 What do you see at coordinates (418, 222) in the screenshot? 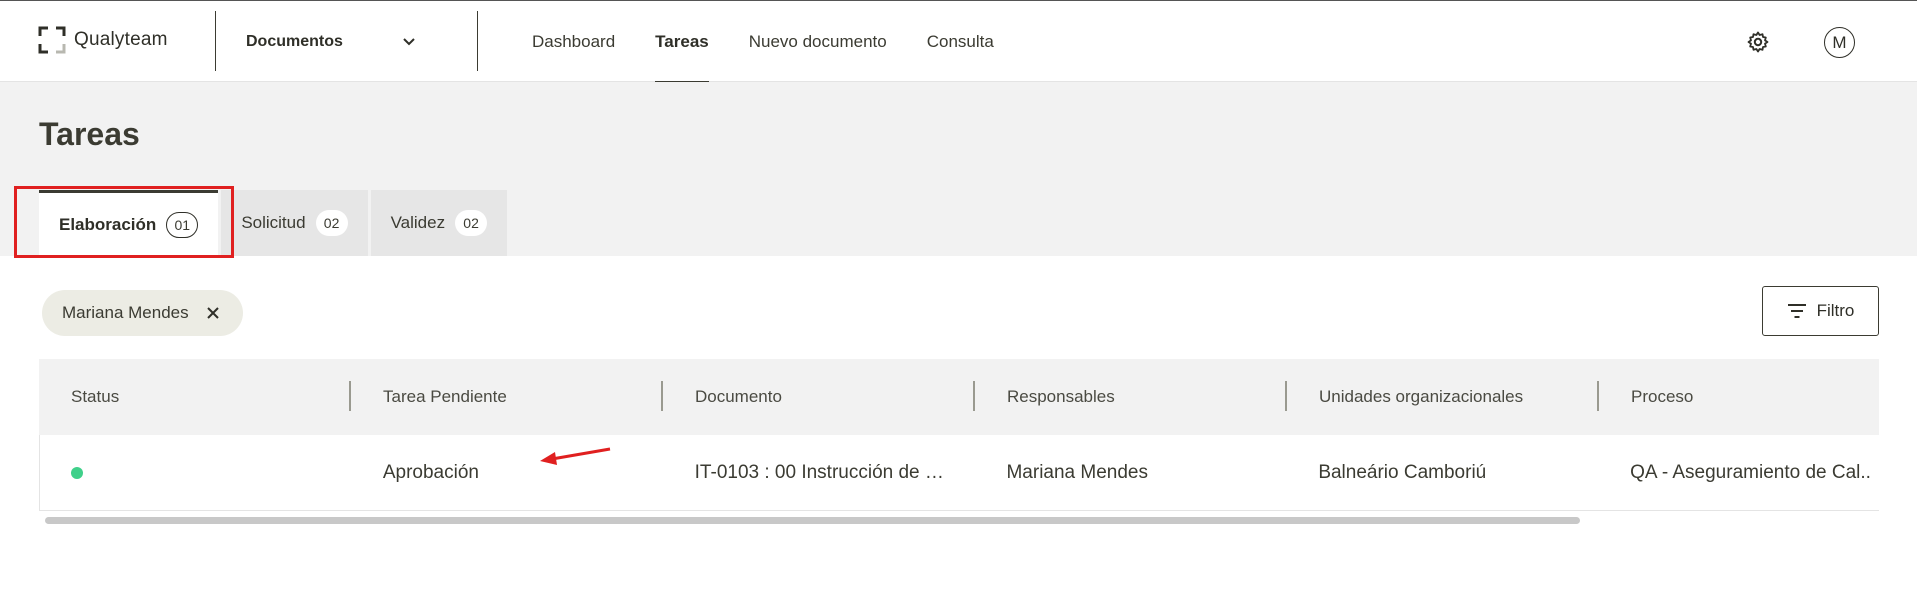
I see `tab-label: Validez` at bounding box center [418, 222].